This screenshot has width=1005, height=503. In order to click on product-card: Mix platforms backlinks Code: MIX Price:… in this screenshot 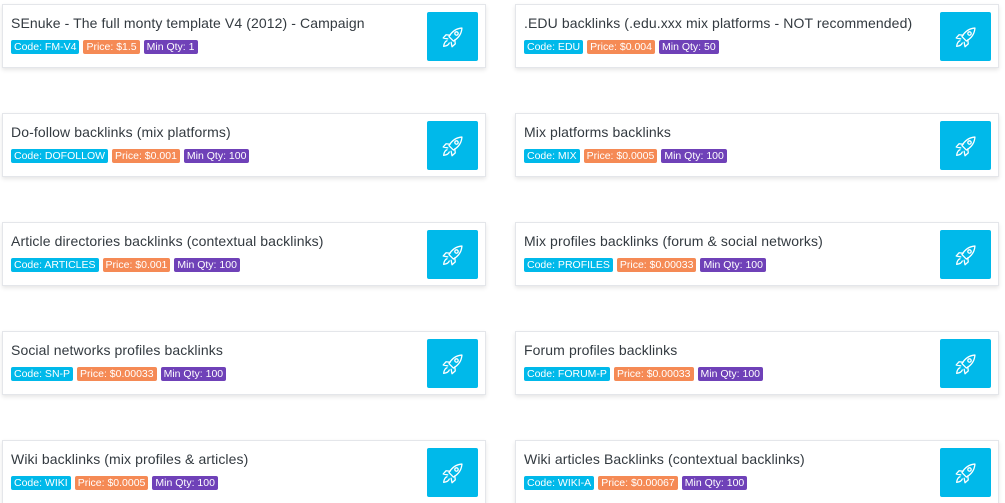, I will do `click(757, 145)`.